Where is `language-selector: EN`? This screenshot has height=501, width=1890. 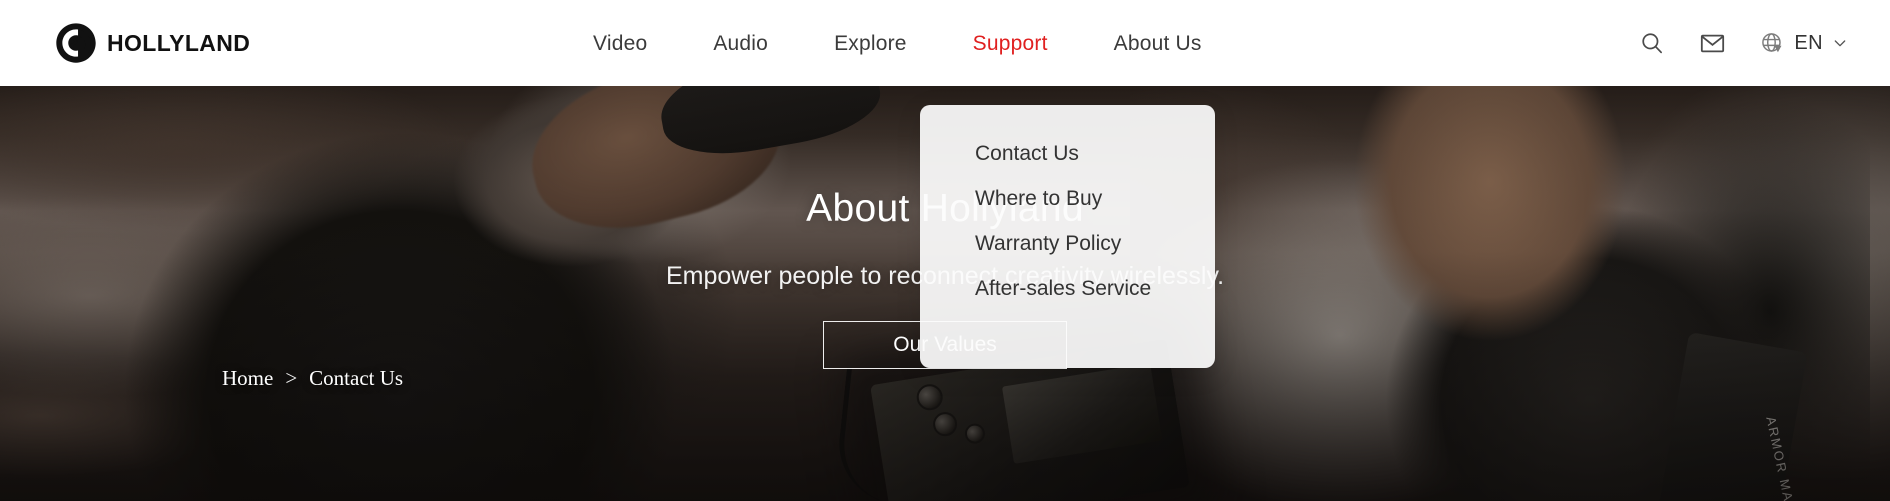
language-selector: EN is located at coordinates (1804, 43).